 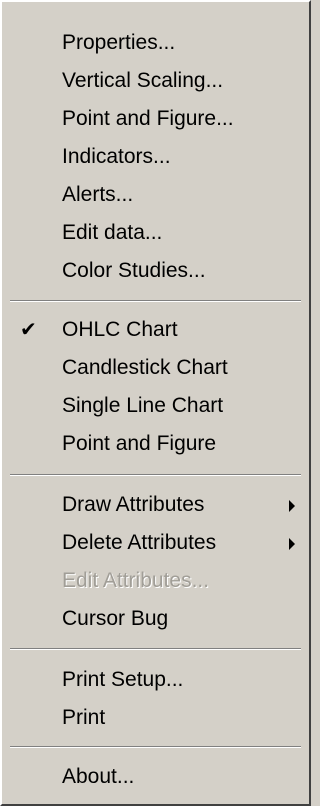 What do you see at coordinates (28, 330) in the screenshot?
I see `checkmark-icon: ✔` at bounding box center [28, 330].